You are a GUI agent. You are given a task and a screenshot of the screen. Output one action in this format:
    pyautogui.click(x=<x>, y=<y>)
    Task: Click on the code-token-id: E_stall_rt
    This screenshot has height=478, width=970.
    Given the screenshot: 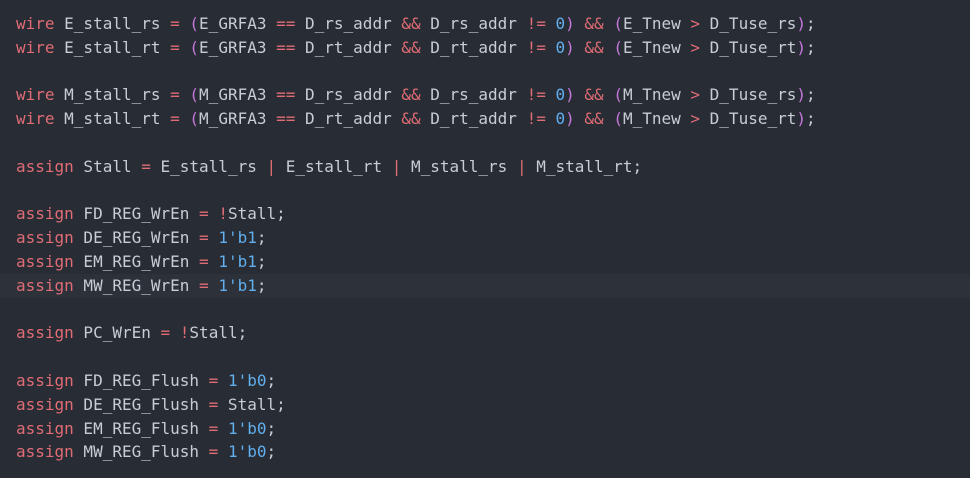 What is the action you would take?
    pyautogui.click(x=334, y=166)
    